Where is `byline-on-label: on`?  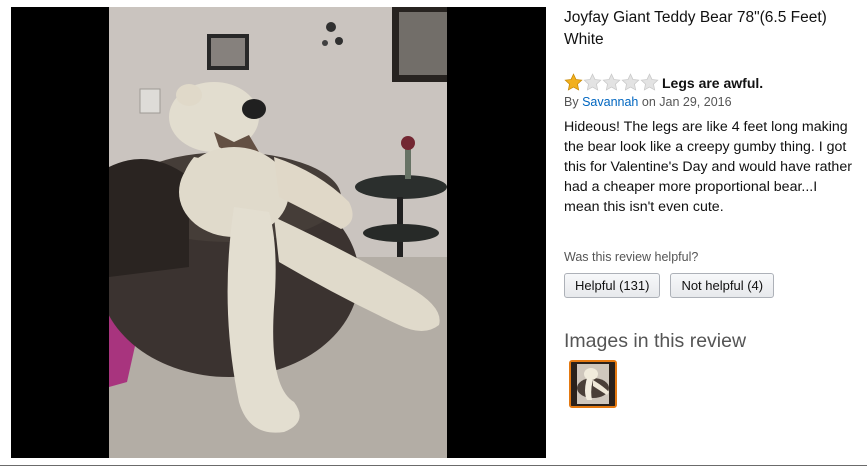
byline-on-label: on is located at coordinates (648, 102).